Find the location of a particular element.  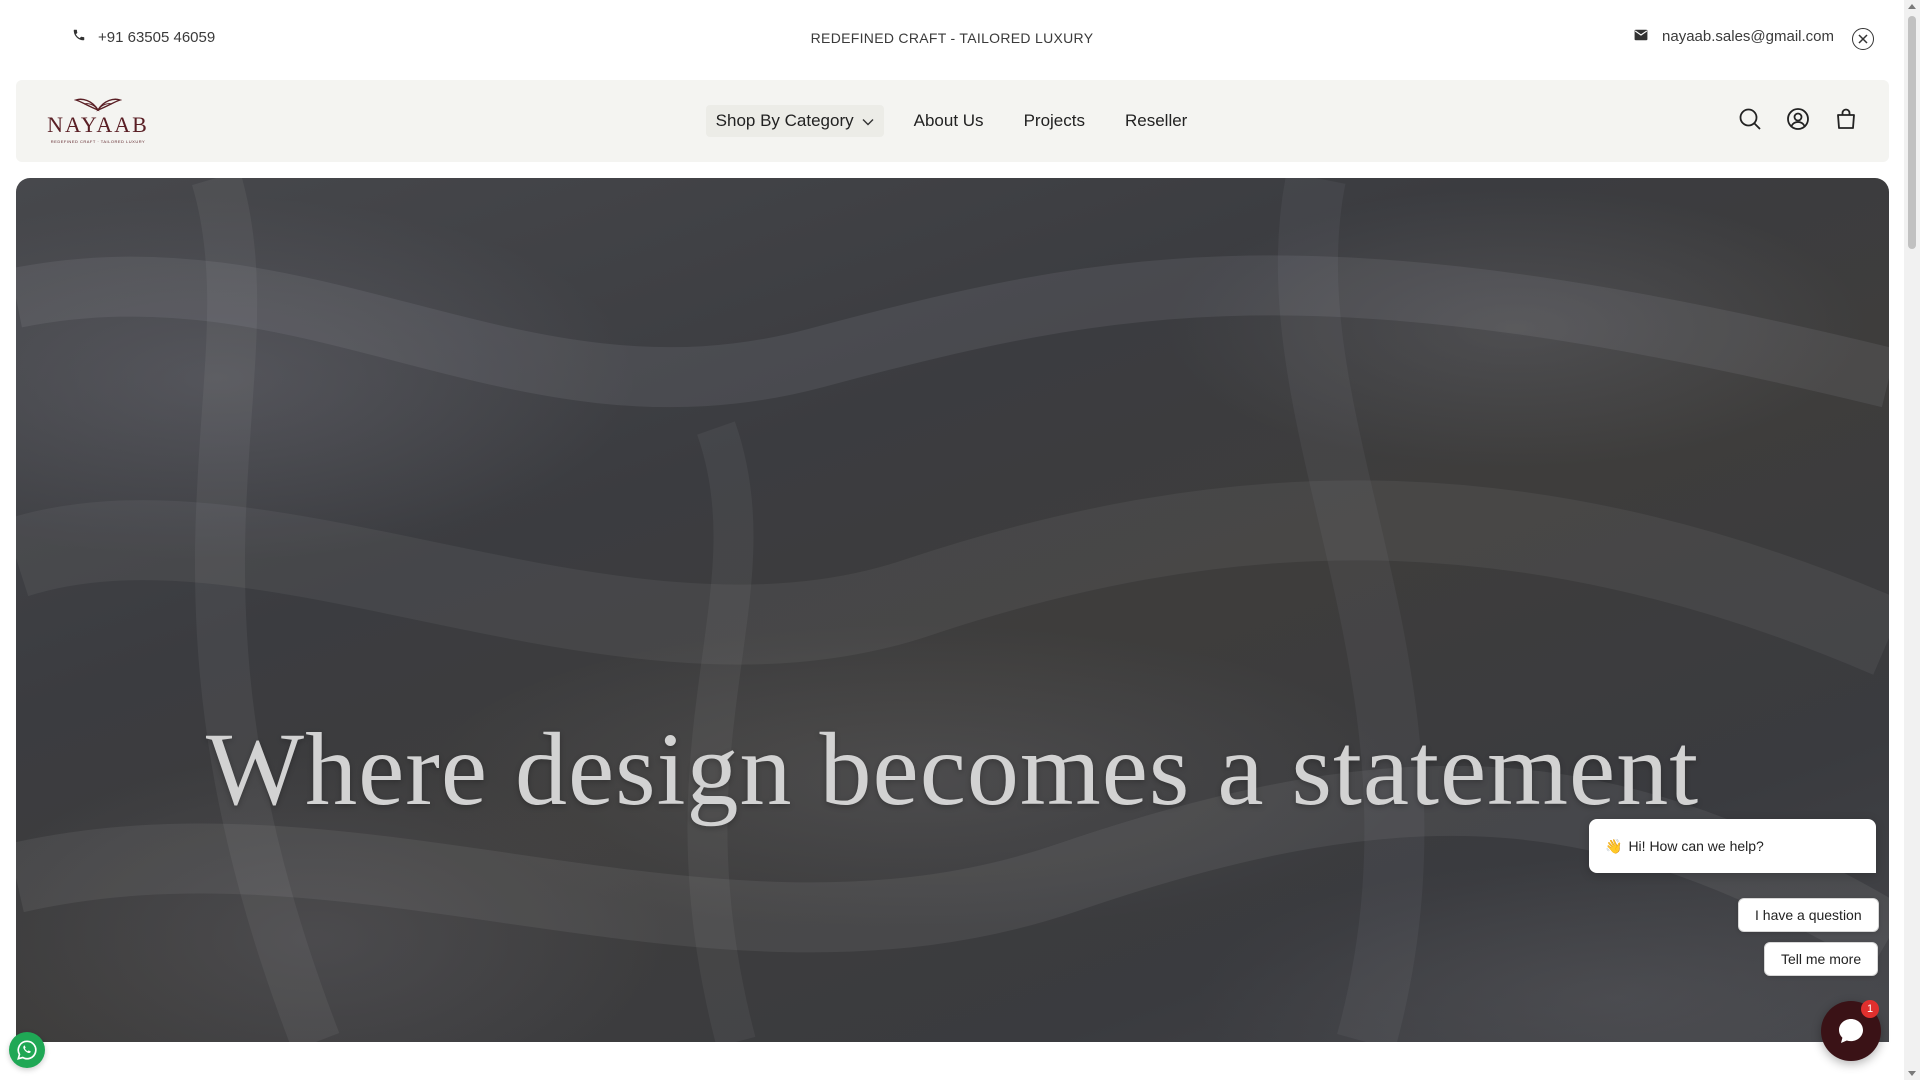

nav-label: Reseller is located at coordinates (1156, 120).